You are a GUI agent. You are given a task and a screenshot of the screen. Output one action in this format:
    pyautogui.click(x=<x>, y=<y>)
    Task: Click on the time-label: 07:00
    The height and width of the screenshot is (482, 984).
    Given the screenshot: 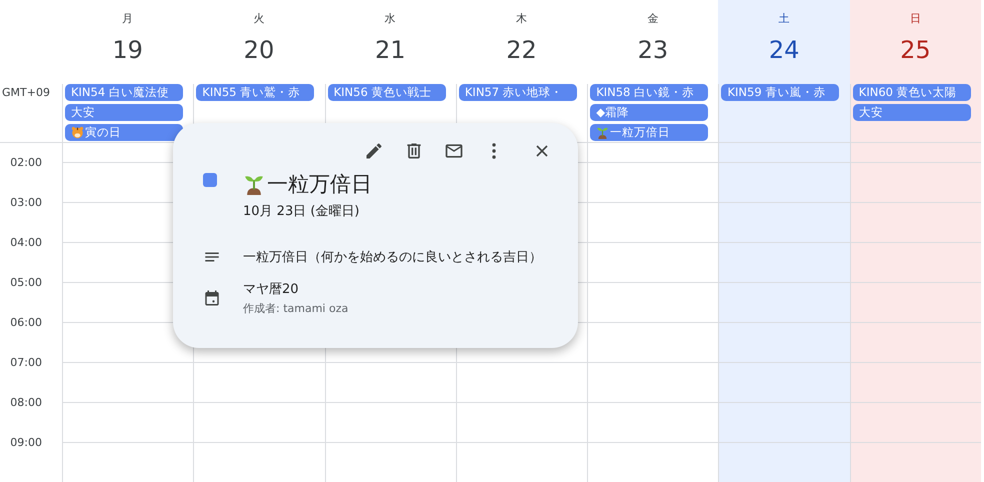 What is the action you would take?
    pyautogui.click(x=26, y=363)
    